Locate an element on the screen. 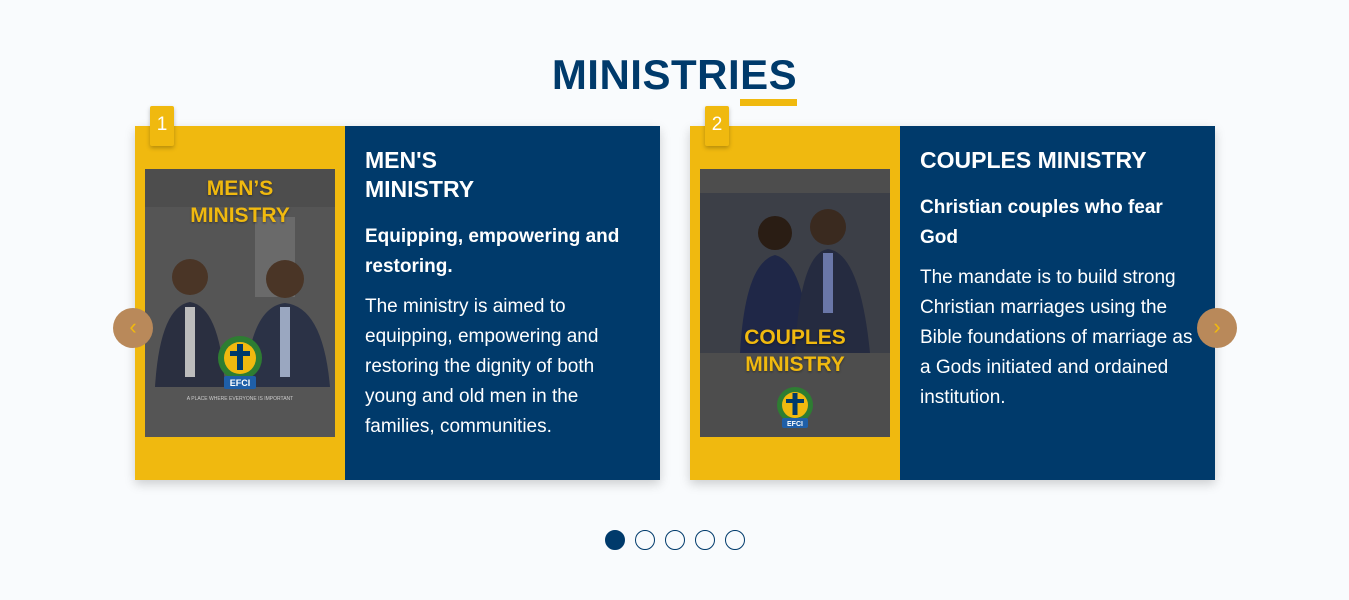 Image resolution: width=1349 pixels, height=600 pixels. chevron-left-icon: ‹ is located at coordinates (133, 326).